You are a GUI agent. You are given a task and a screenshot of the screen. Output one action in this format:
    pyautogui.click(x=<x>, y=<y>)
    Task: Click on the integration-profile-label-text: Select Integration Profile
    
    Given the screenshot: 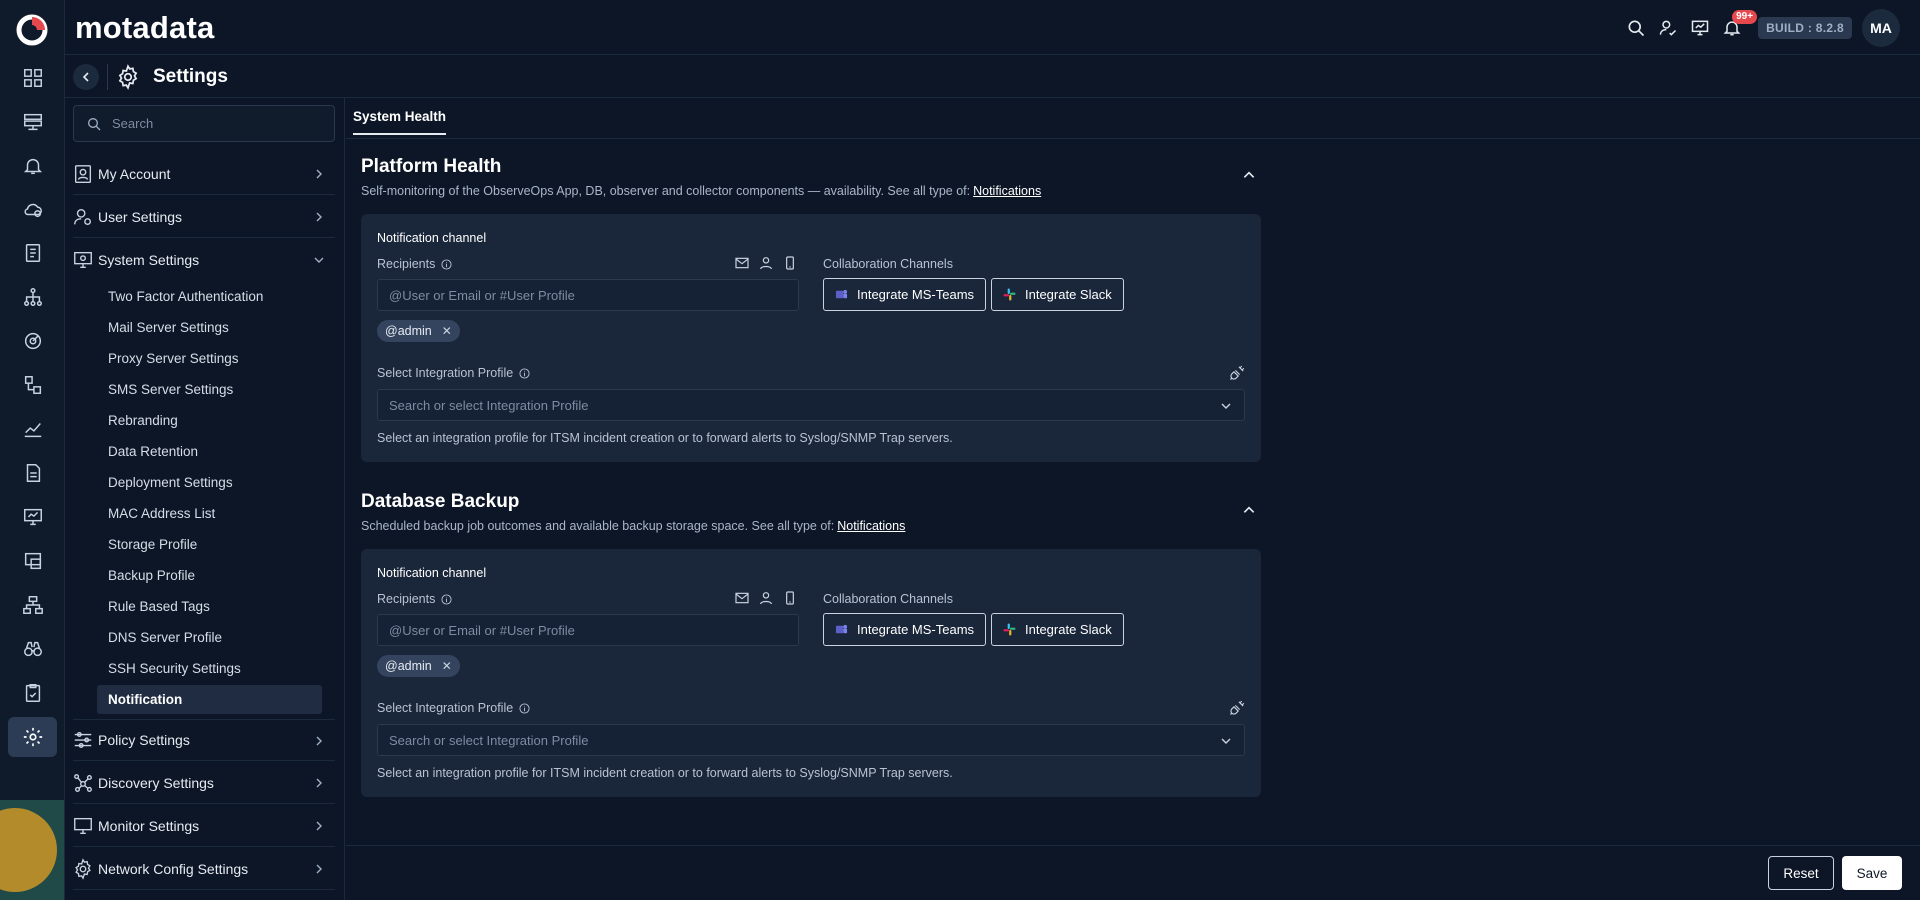 What is the action you would take?
    pyautogui.click(x=445, y=708)
    